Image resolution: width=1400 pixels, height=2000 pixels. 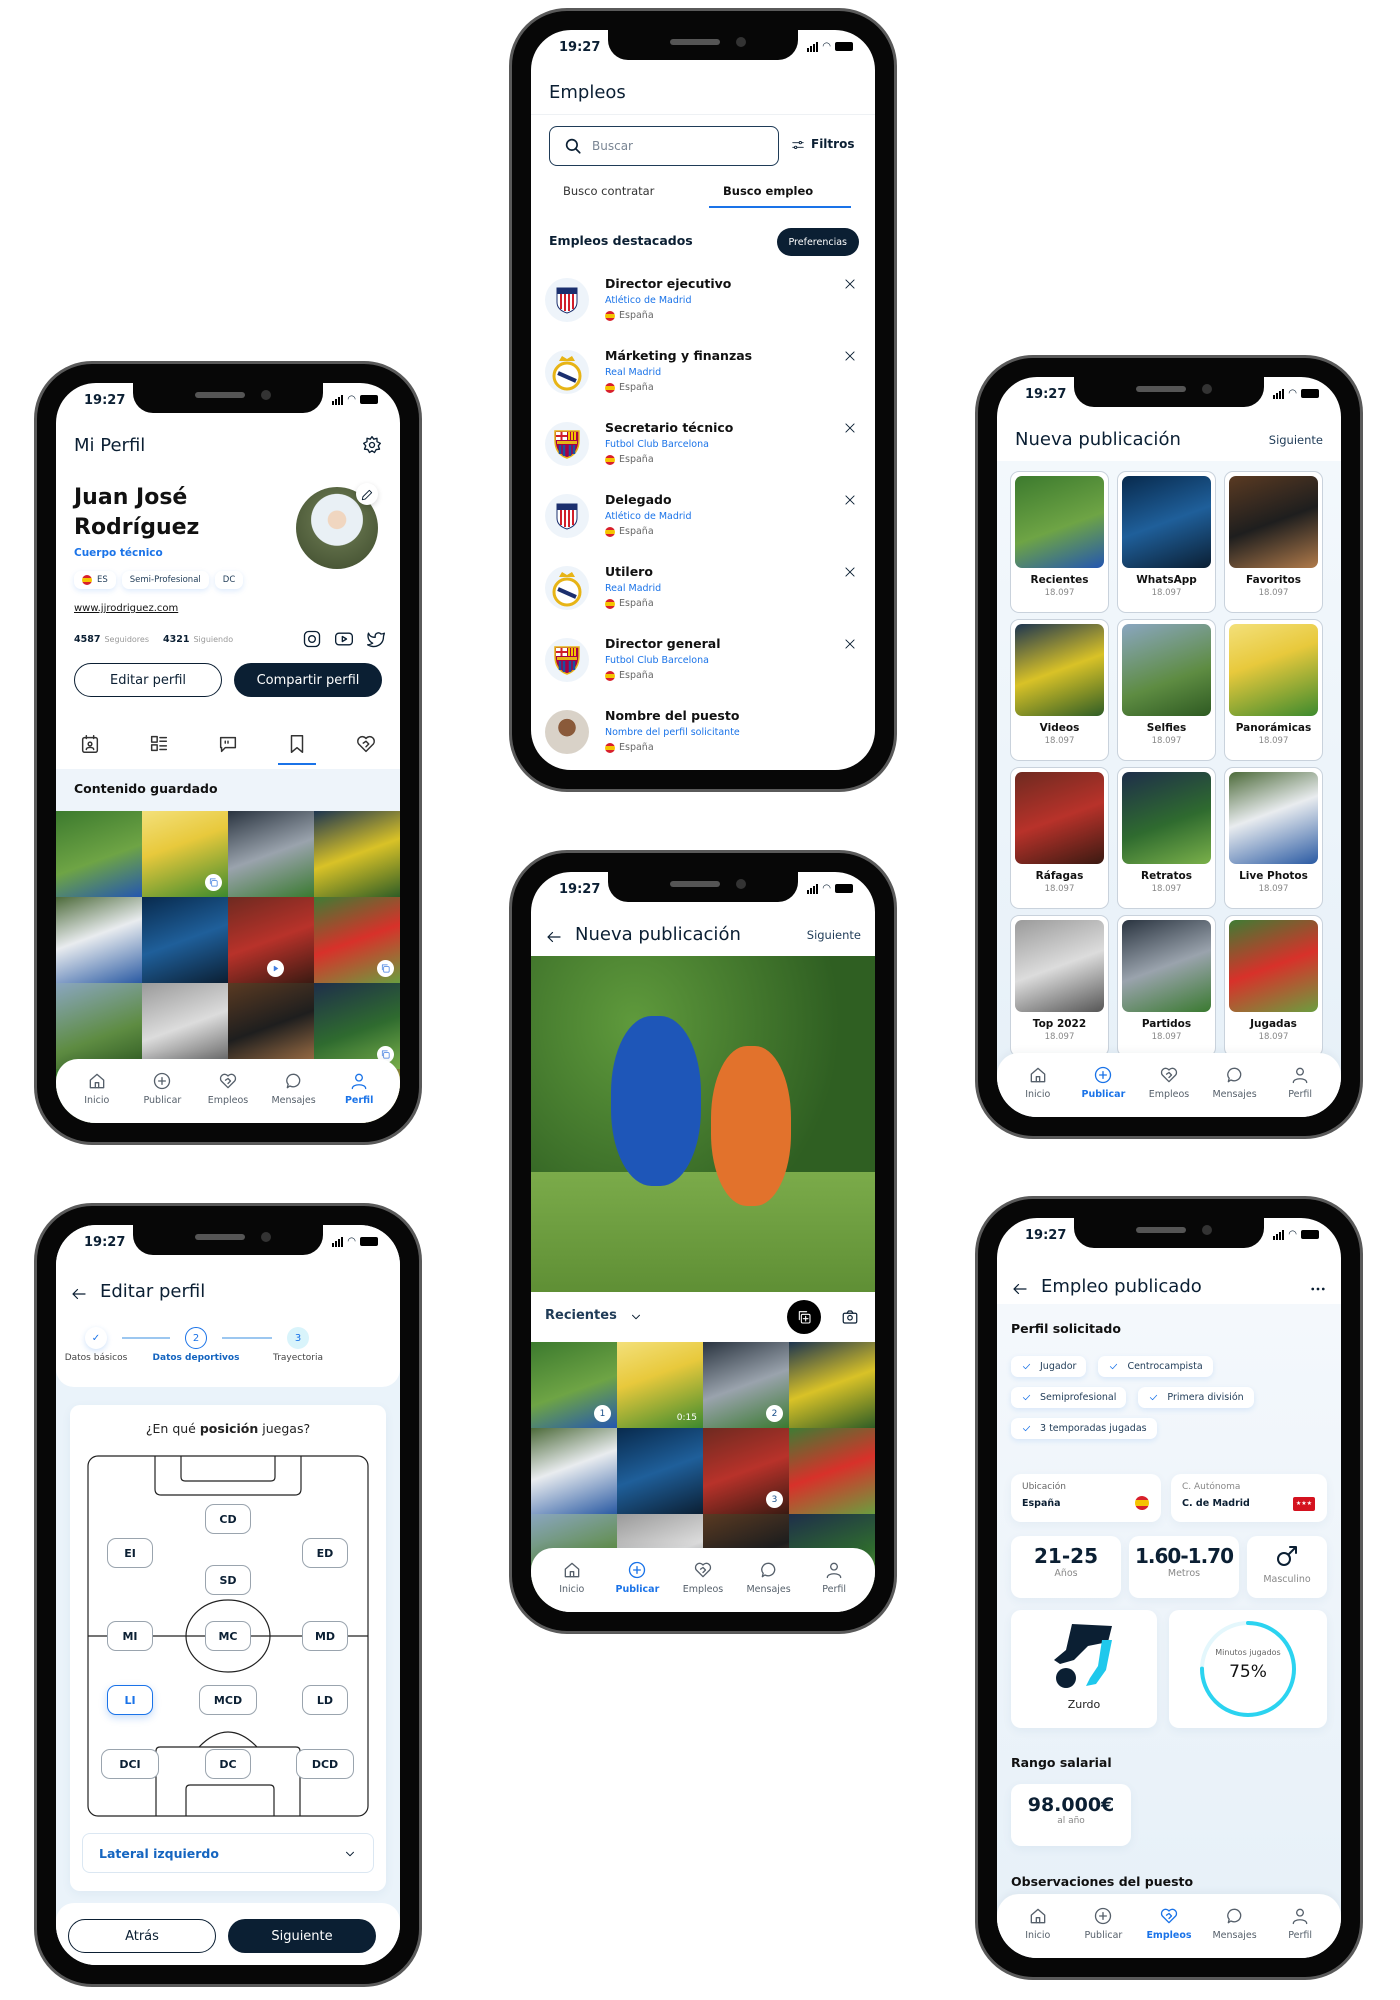 I want to click on gallery-item: 1, so click(x=574, y=1385).